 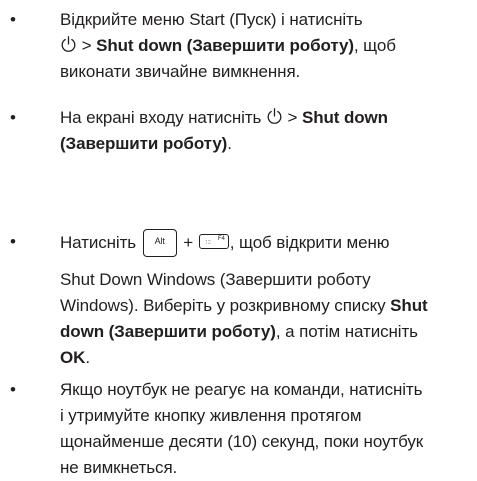 I want to click on text-line: Відкрийте меню Start (Пуск) і натисніть, so click(x=211, y=19).